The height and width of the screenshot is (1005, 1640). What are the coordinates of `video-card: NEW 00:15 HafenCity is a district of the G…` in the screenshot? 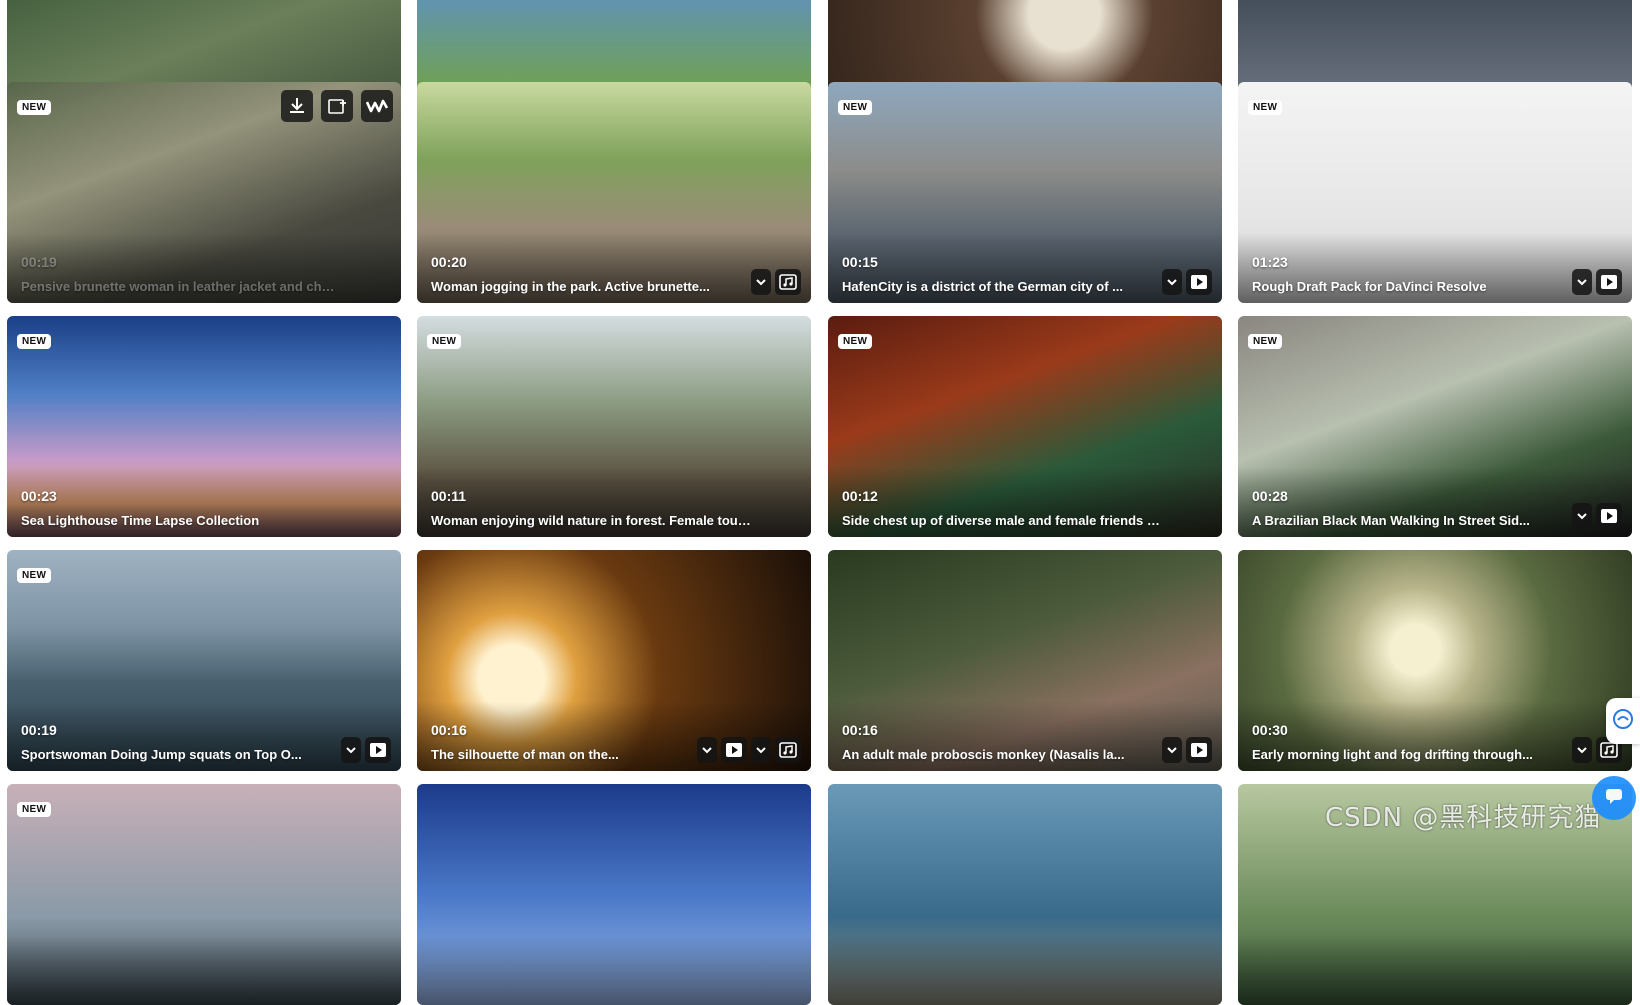 It's located at (1025, 192).